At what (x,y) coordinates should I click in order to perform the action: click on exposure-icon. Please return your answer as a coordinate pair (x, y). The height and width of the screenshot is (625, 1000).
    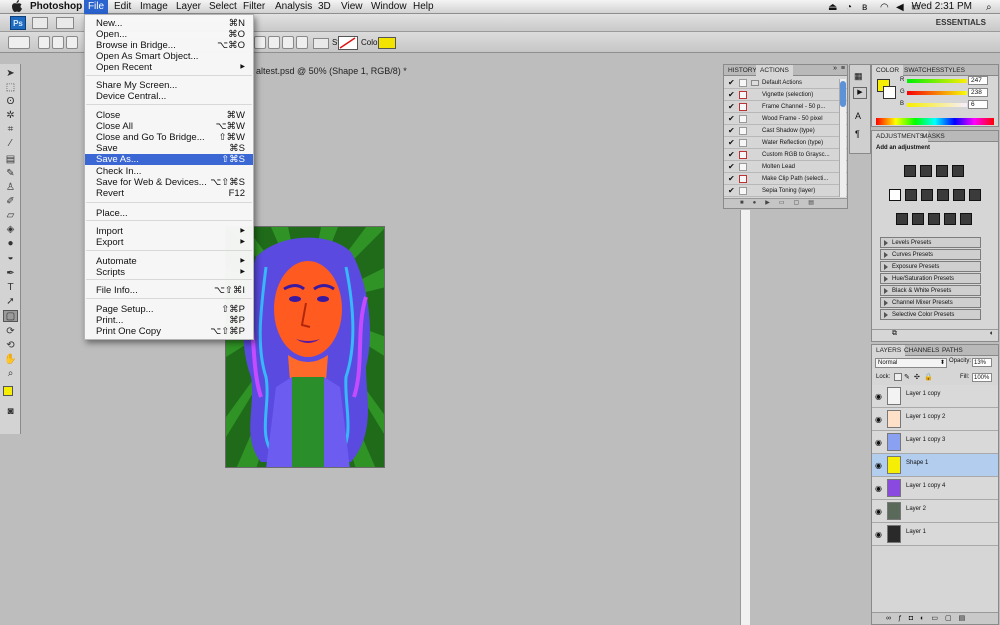
    Looking at the image, I should click on (958, 171).